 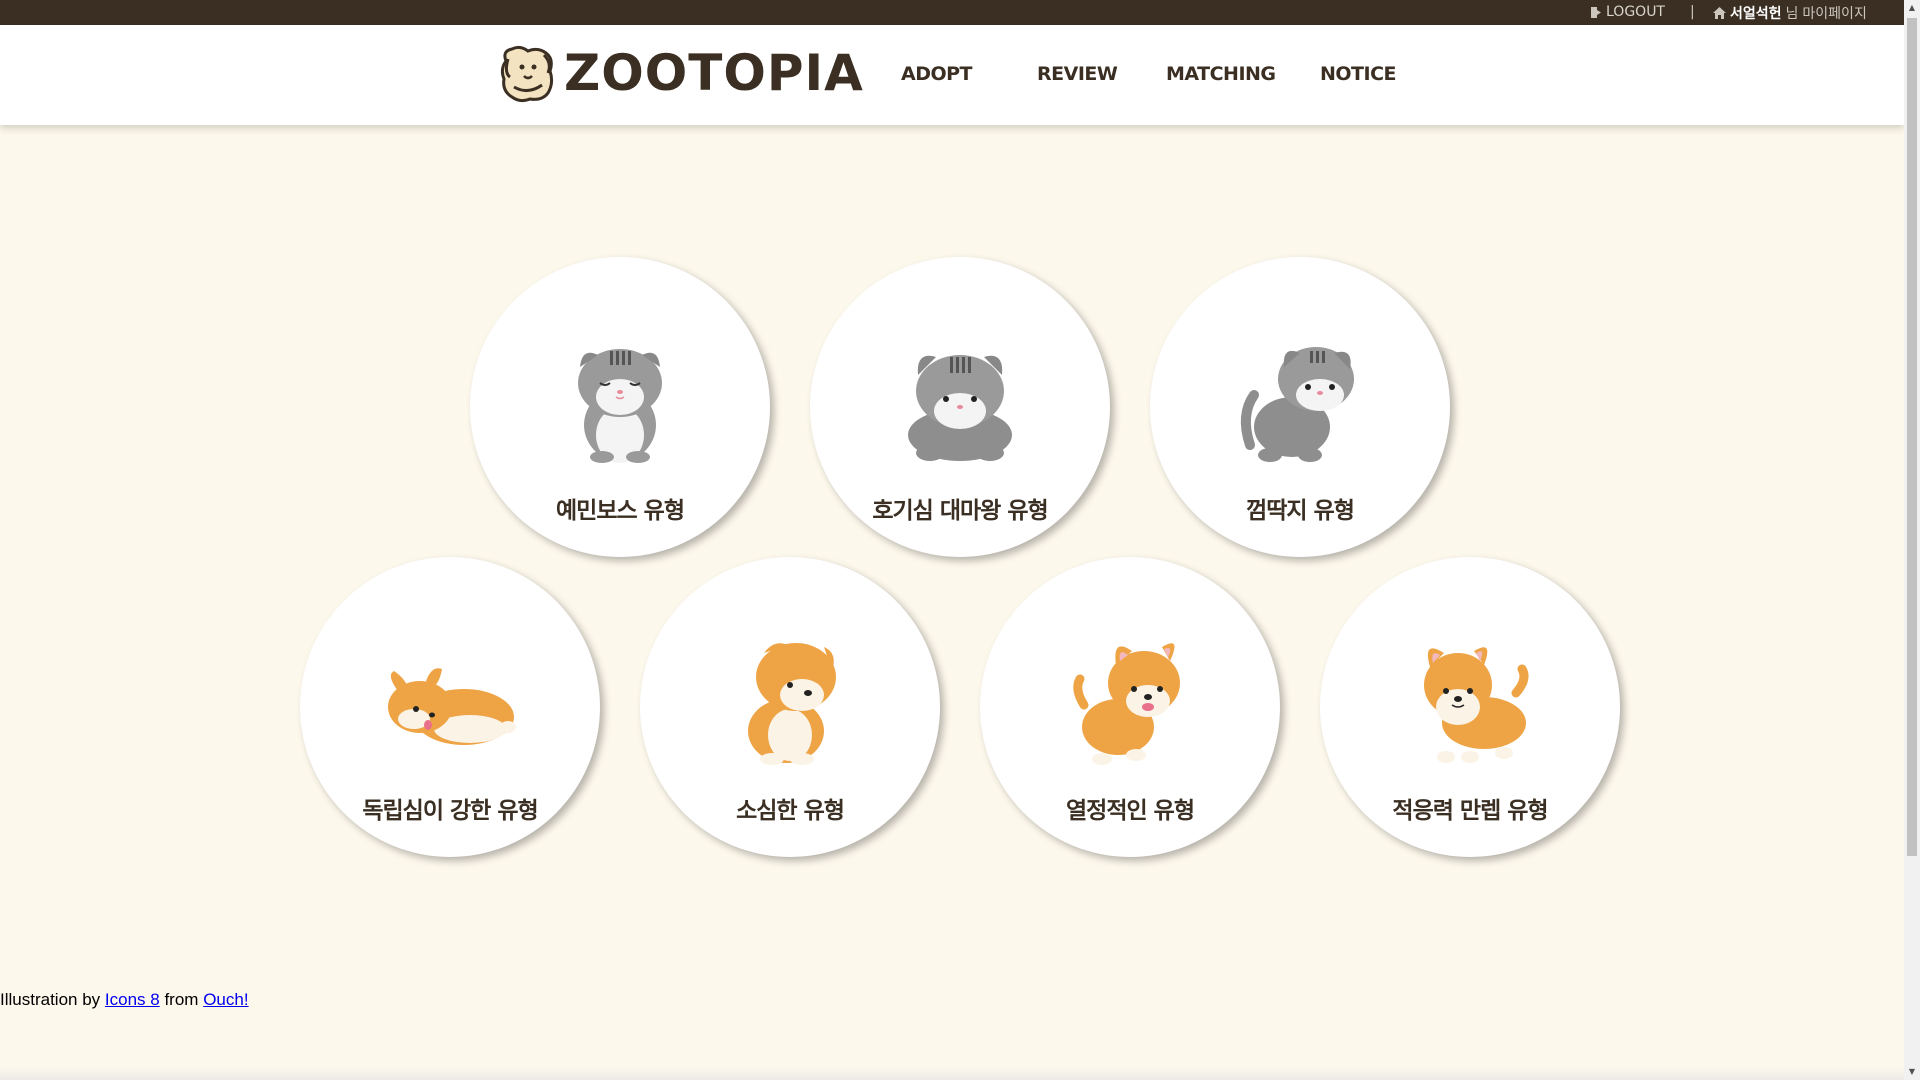 I want to click on gray-cat-sitting-icon, so click(x=620, y=406).